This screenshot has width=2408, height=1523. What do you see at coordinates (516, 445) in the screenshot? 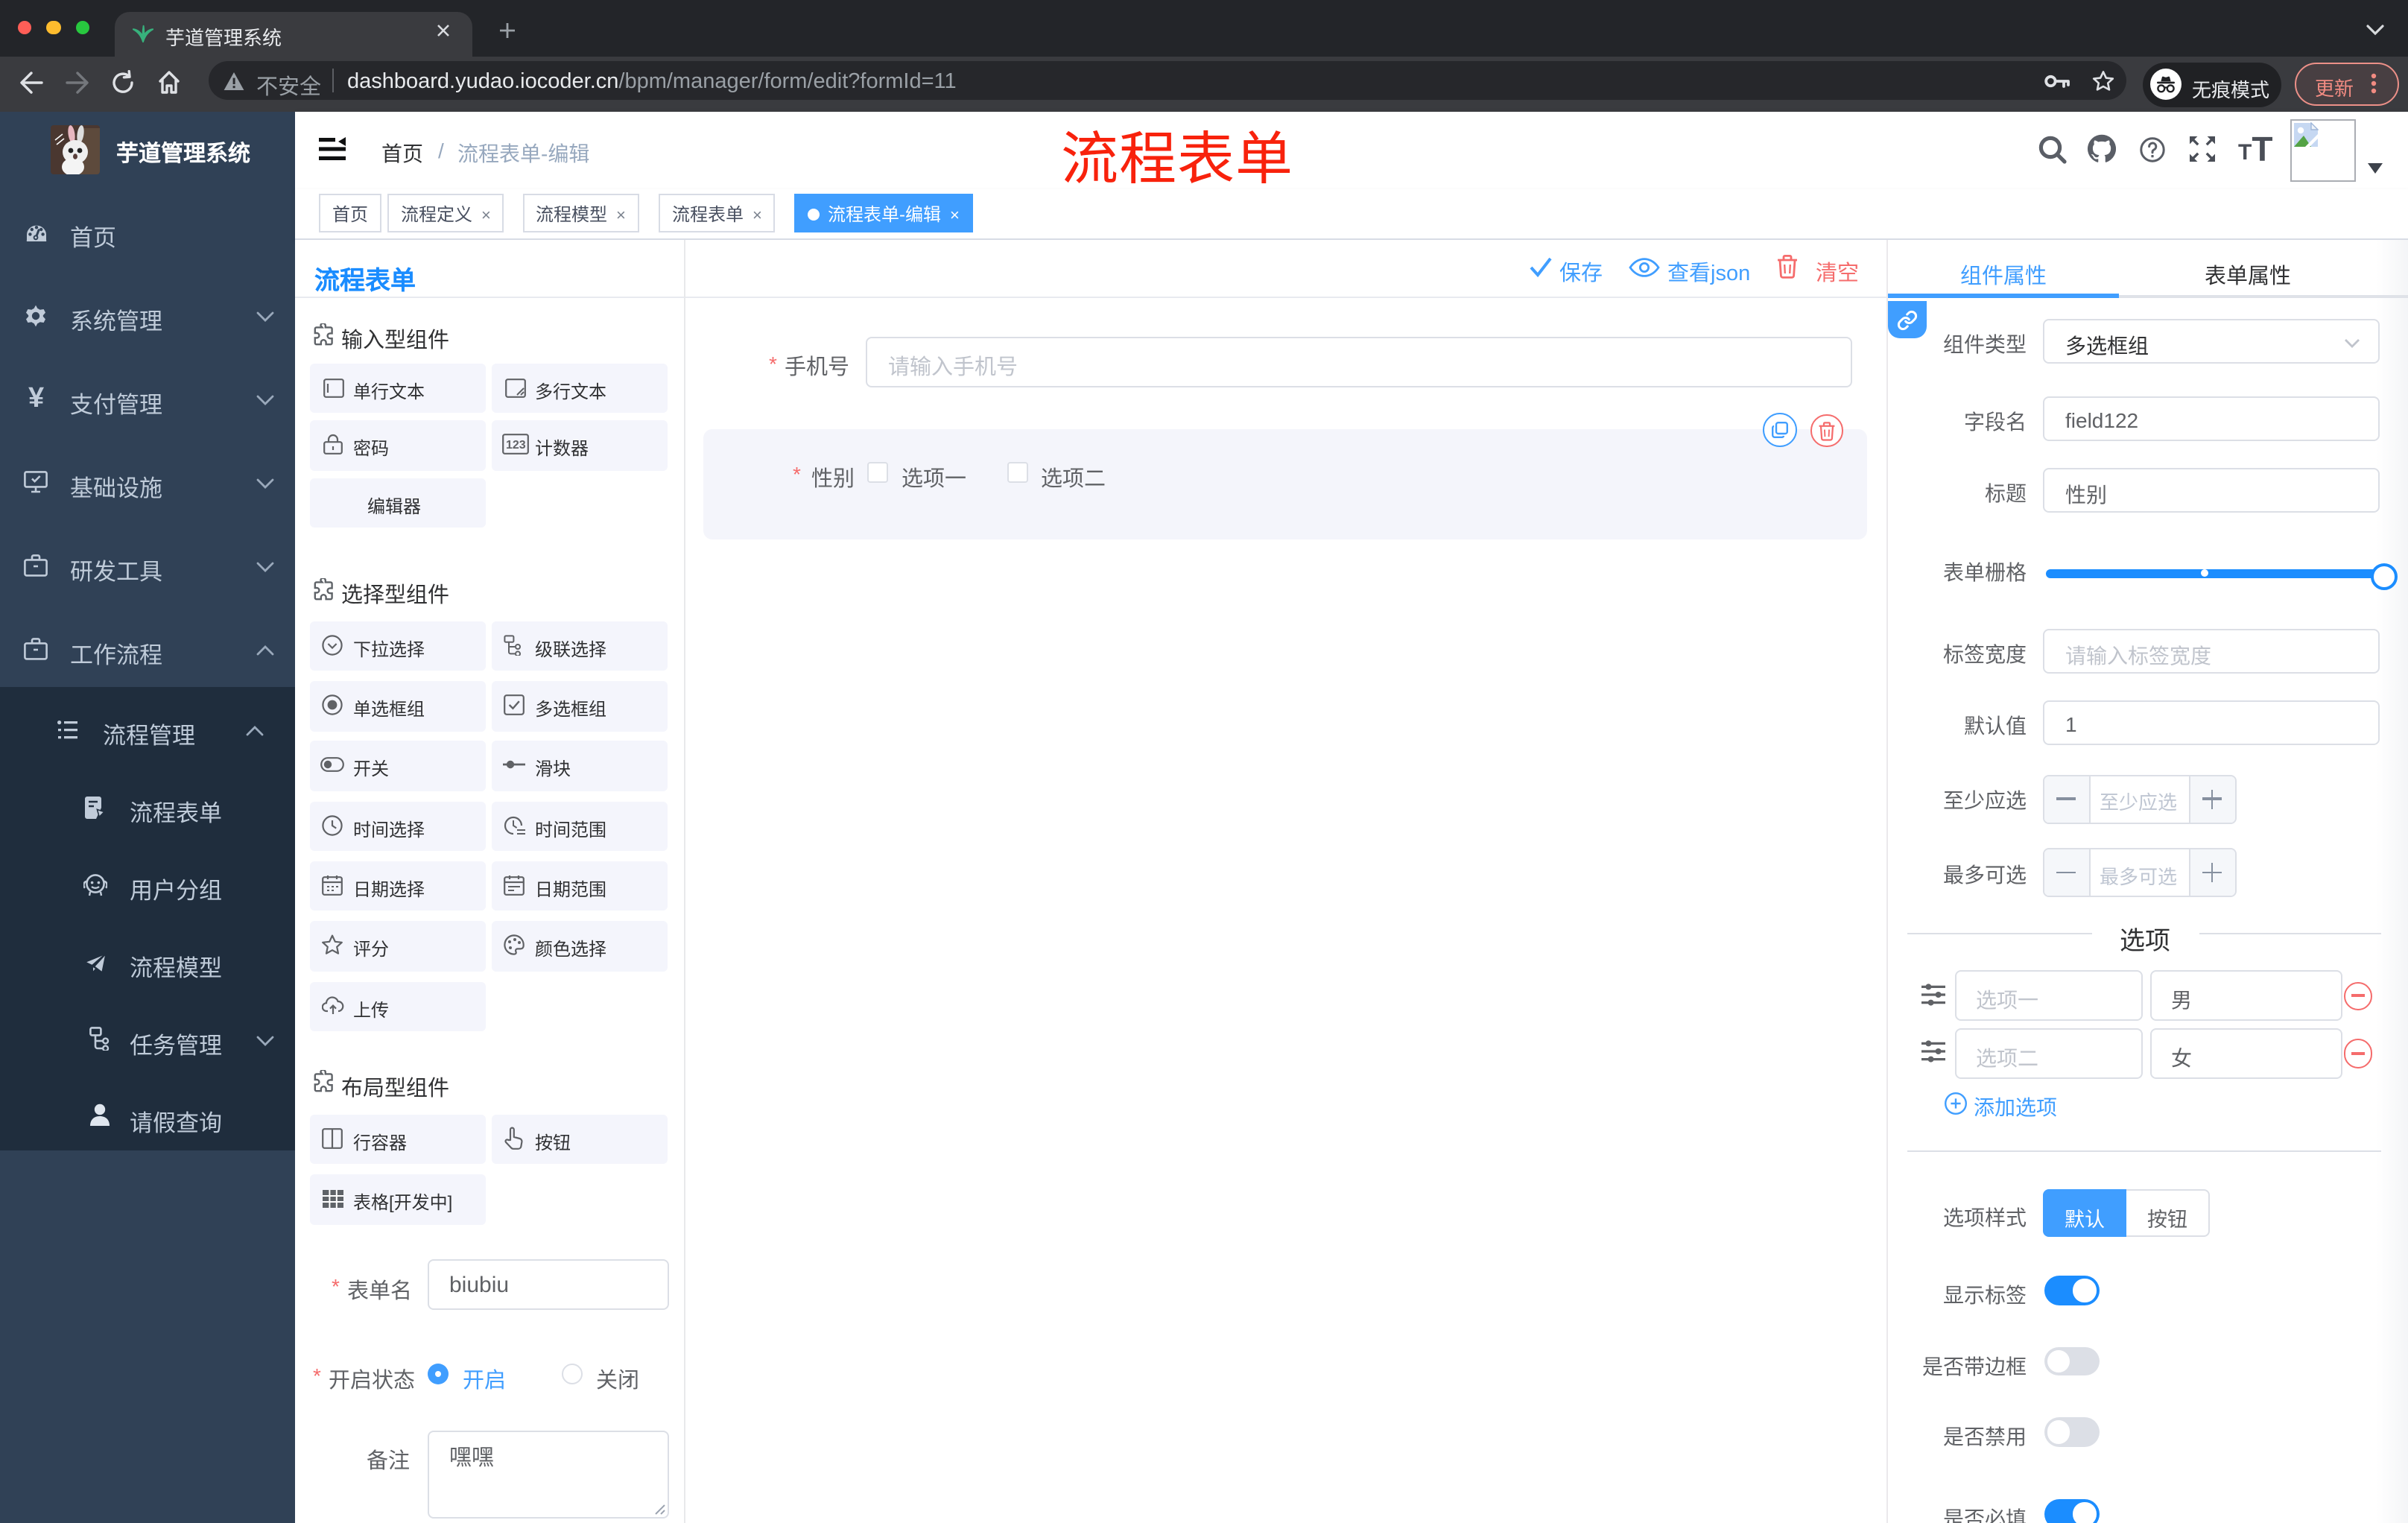
I see `svg-text: 123` at bounding box center [516, 445].